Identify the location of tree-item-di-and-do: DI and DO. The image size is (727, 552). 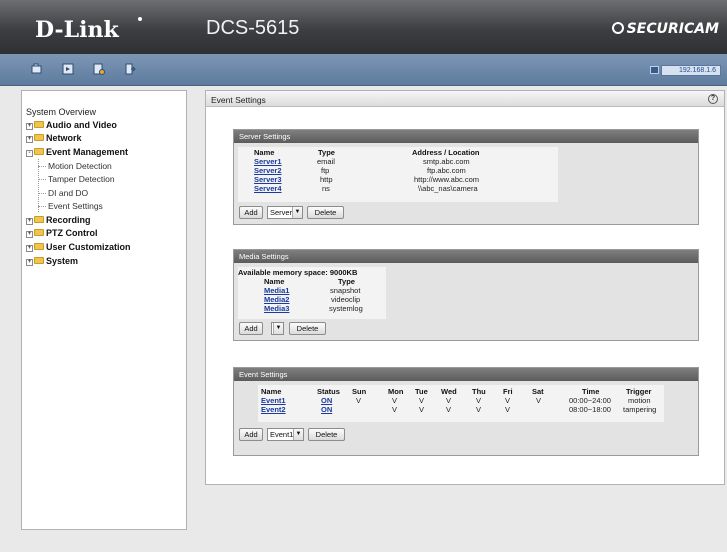
(68, 193).